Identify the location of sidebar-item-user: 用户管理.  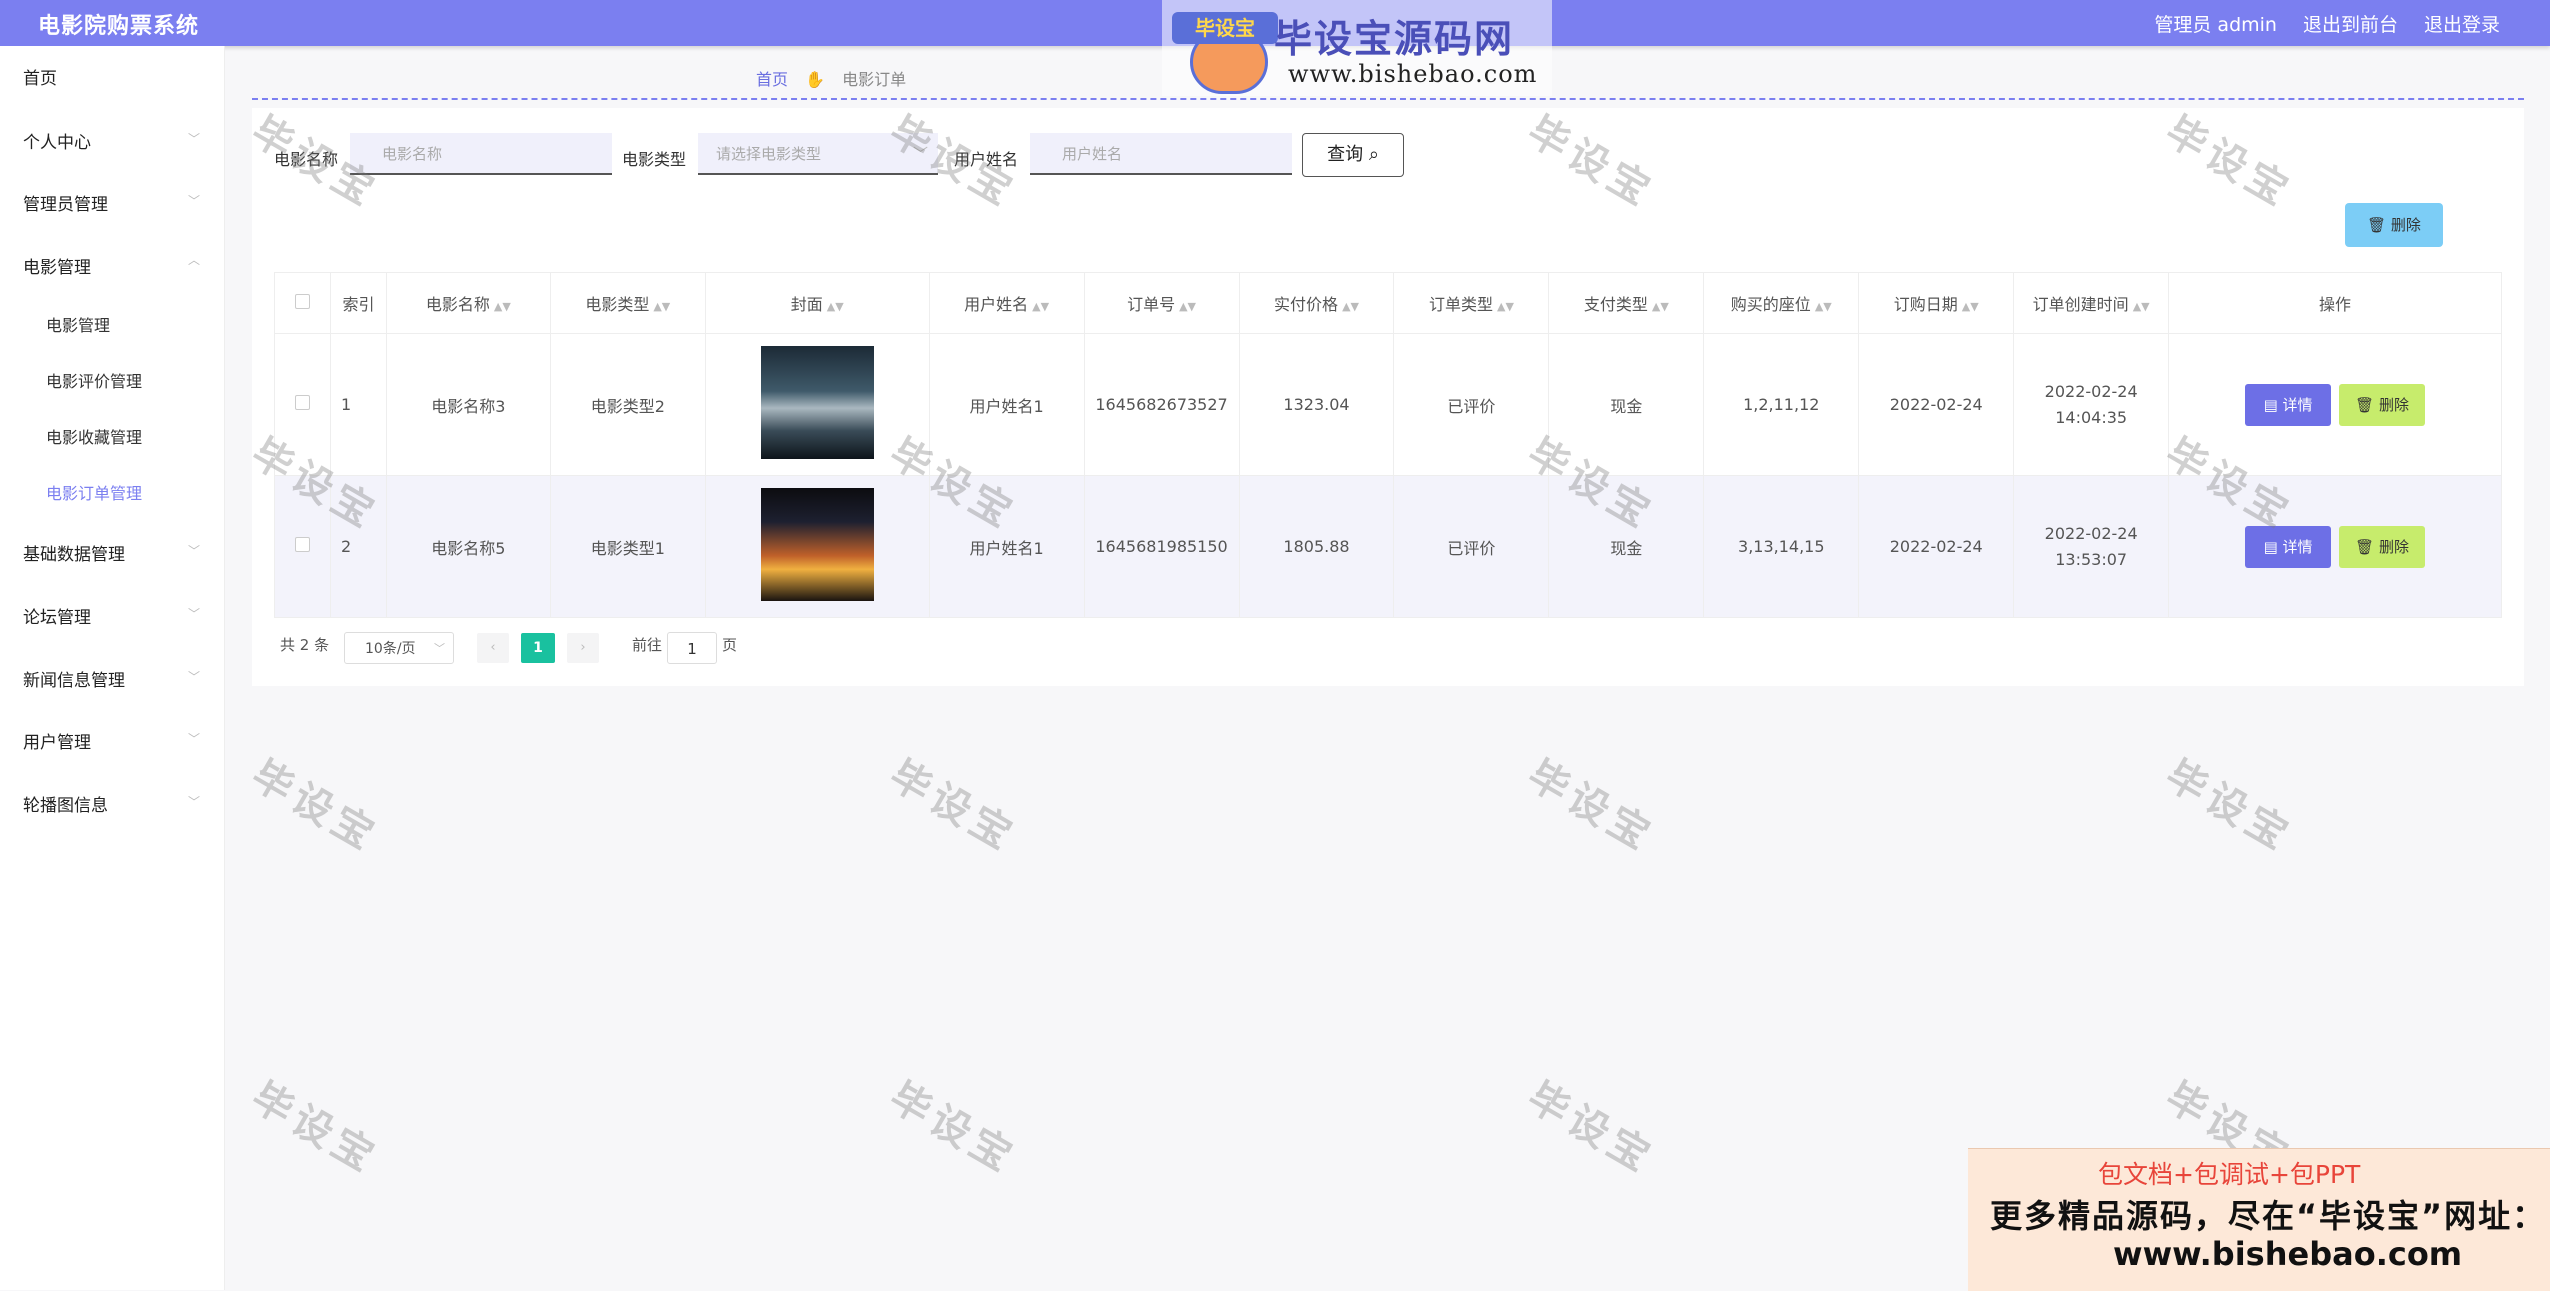
(57, 740).